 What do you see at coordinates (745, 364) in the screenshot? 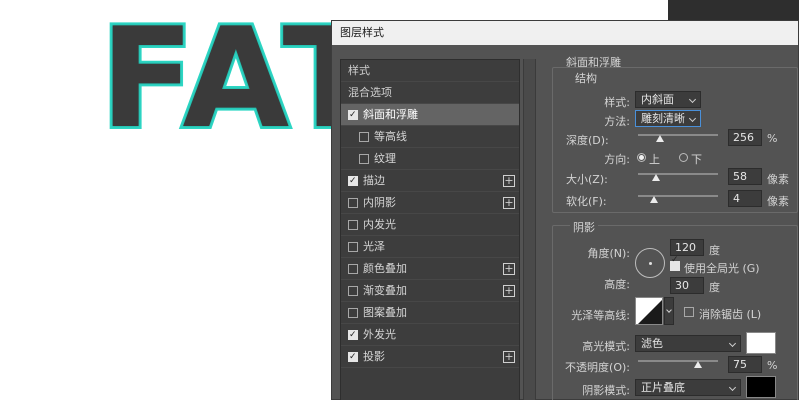
I see `opacity-field: 75` at bounding box center [745, 364].